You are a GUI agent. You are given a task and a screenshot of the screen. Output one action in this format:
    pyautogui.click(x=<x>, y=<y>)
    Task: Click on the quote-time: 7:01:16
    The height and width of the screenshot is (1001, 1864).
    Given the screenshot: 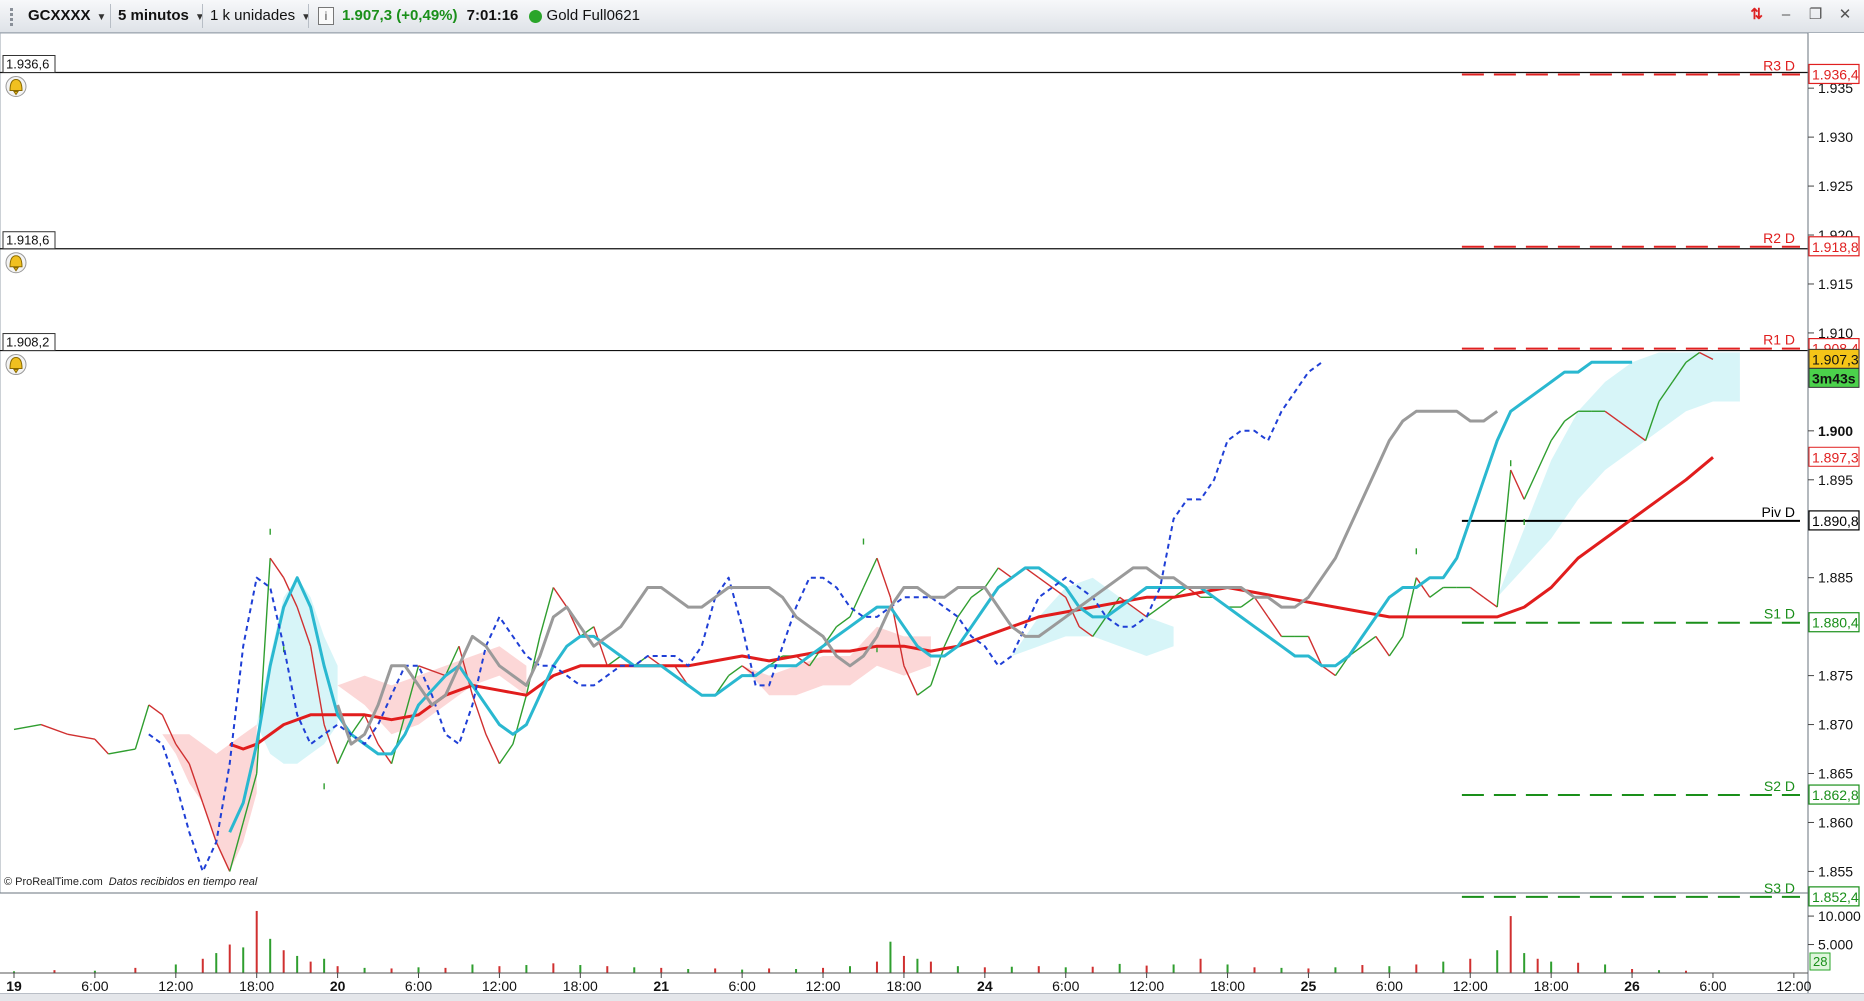 What is the action you would take?
    pyautogui.click(x=492, y=15)
    